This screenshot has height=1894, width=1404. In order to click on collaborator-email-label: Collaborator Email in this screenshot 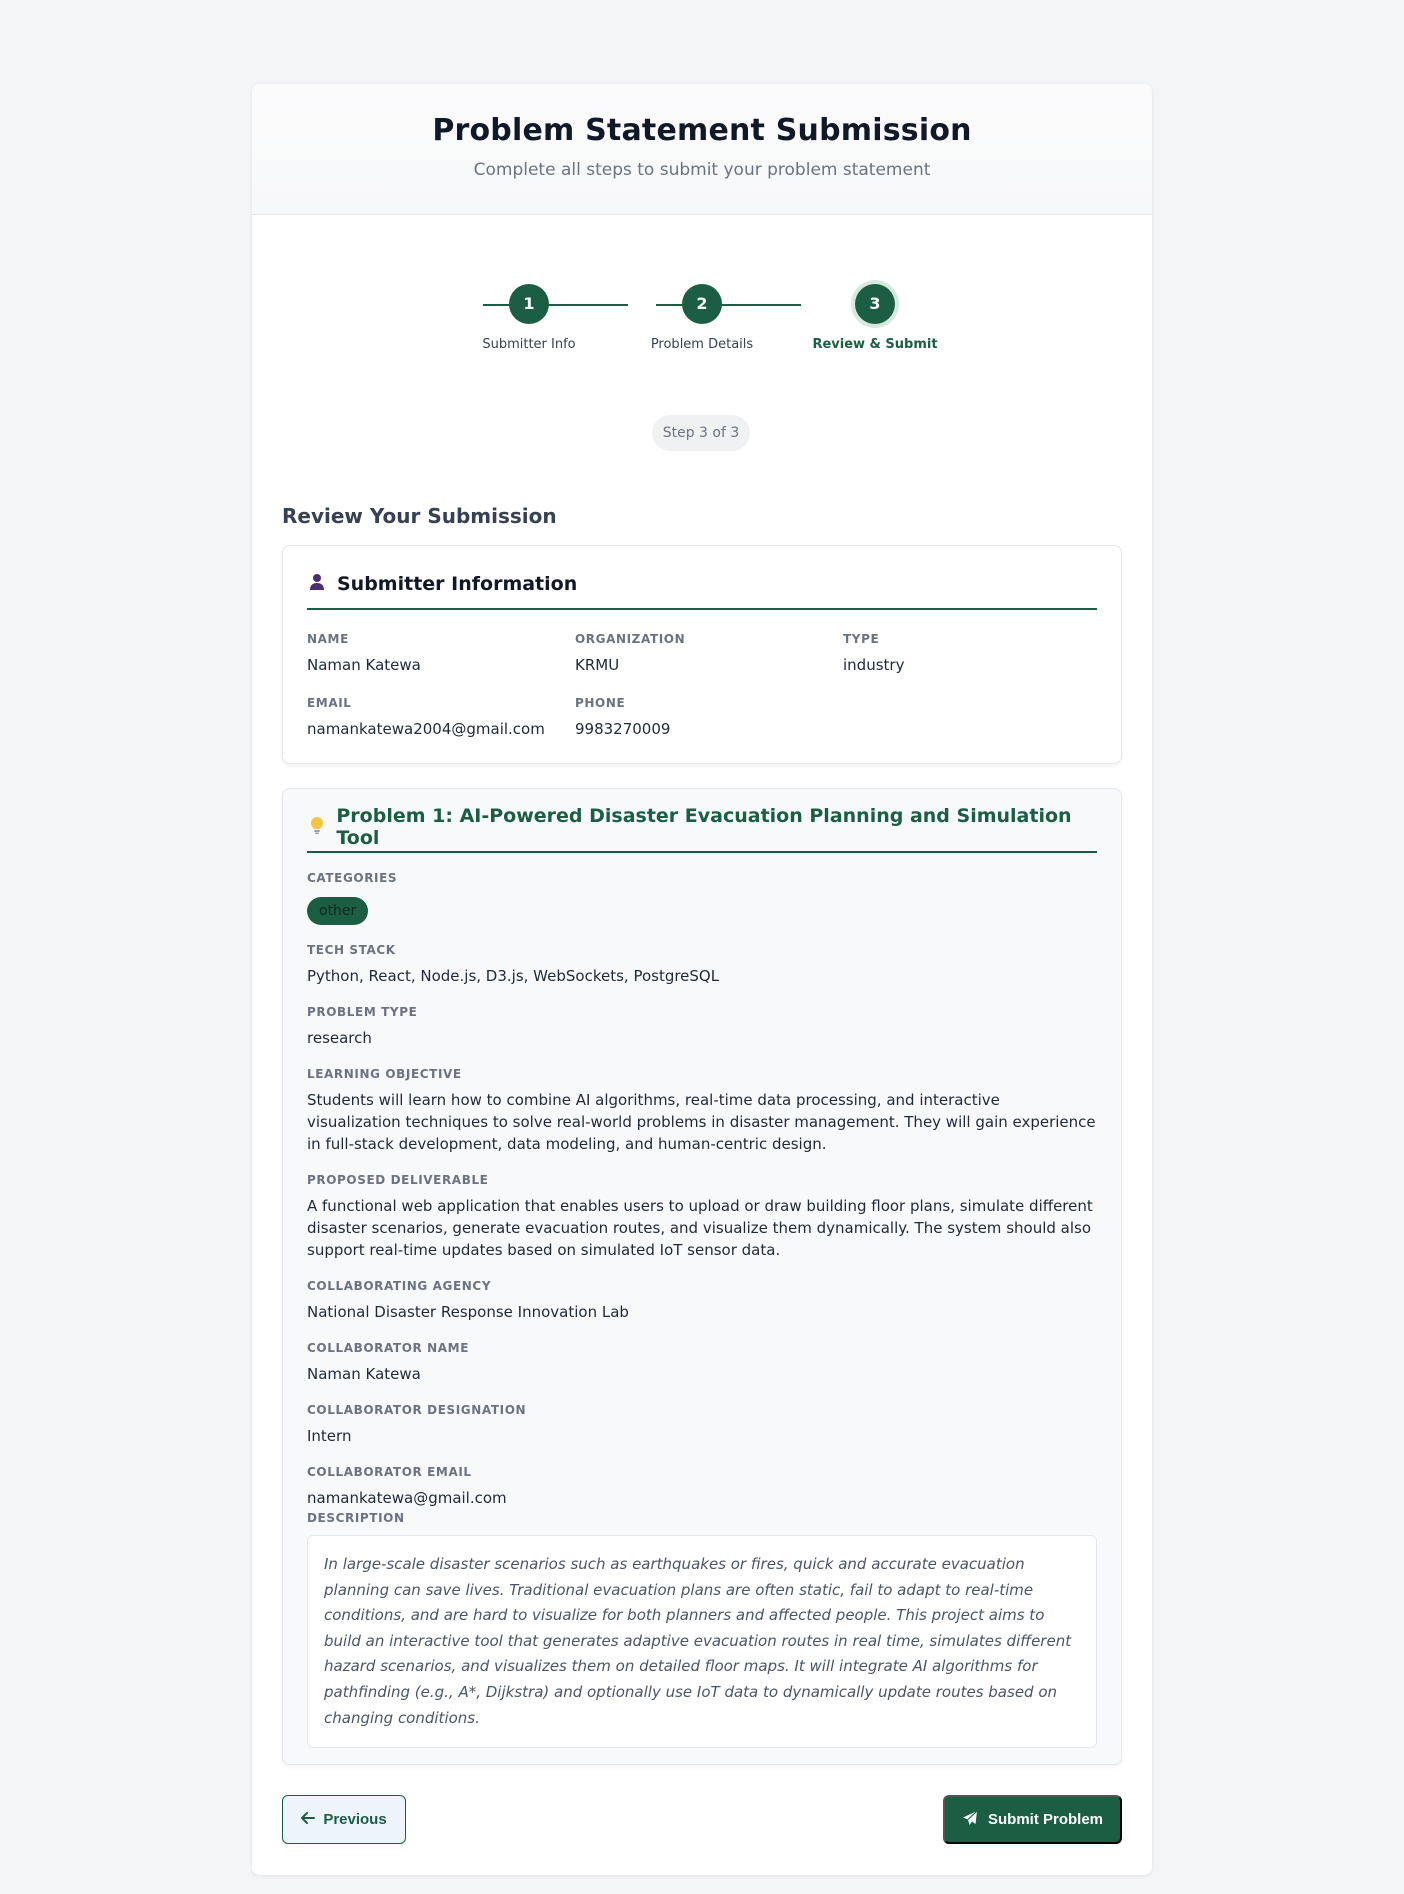, I will do `click(389, 1472)`.